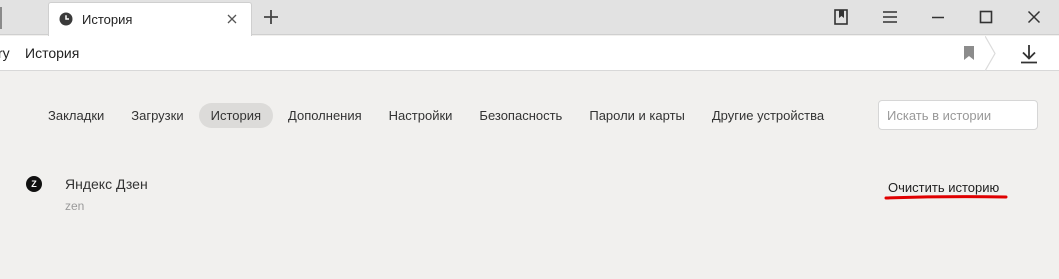 The height and width of the screenshot is (279, 1059). I want to click on minimize-icon, so click(938, 17).